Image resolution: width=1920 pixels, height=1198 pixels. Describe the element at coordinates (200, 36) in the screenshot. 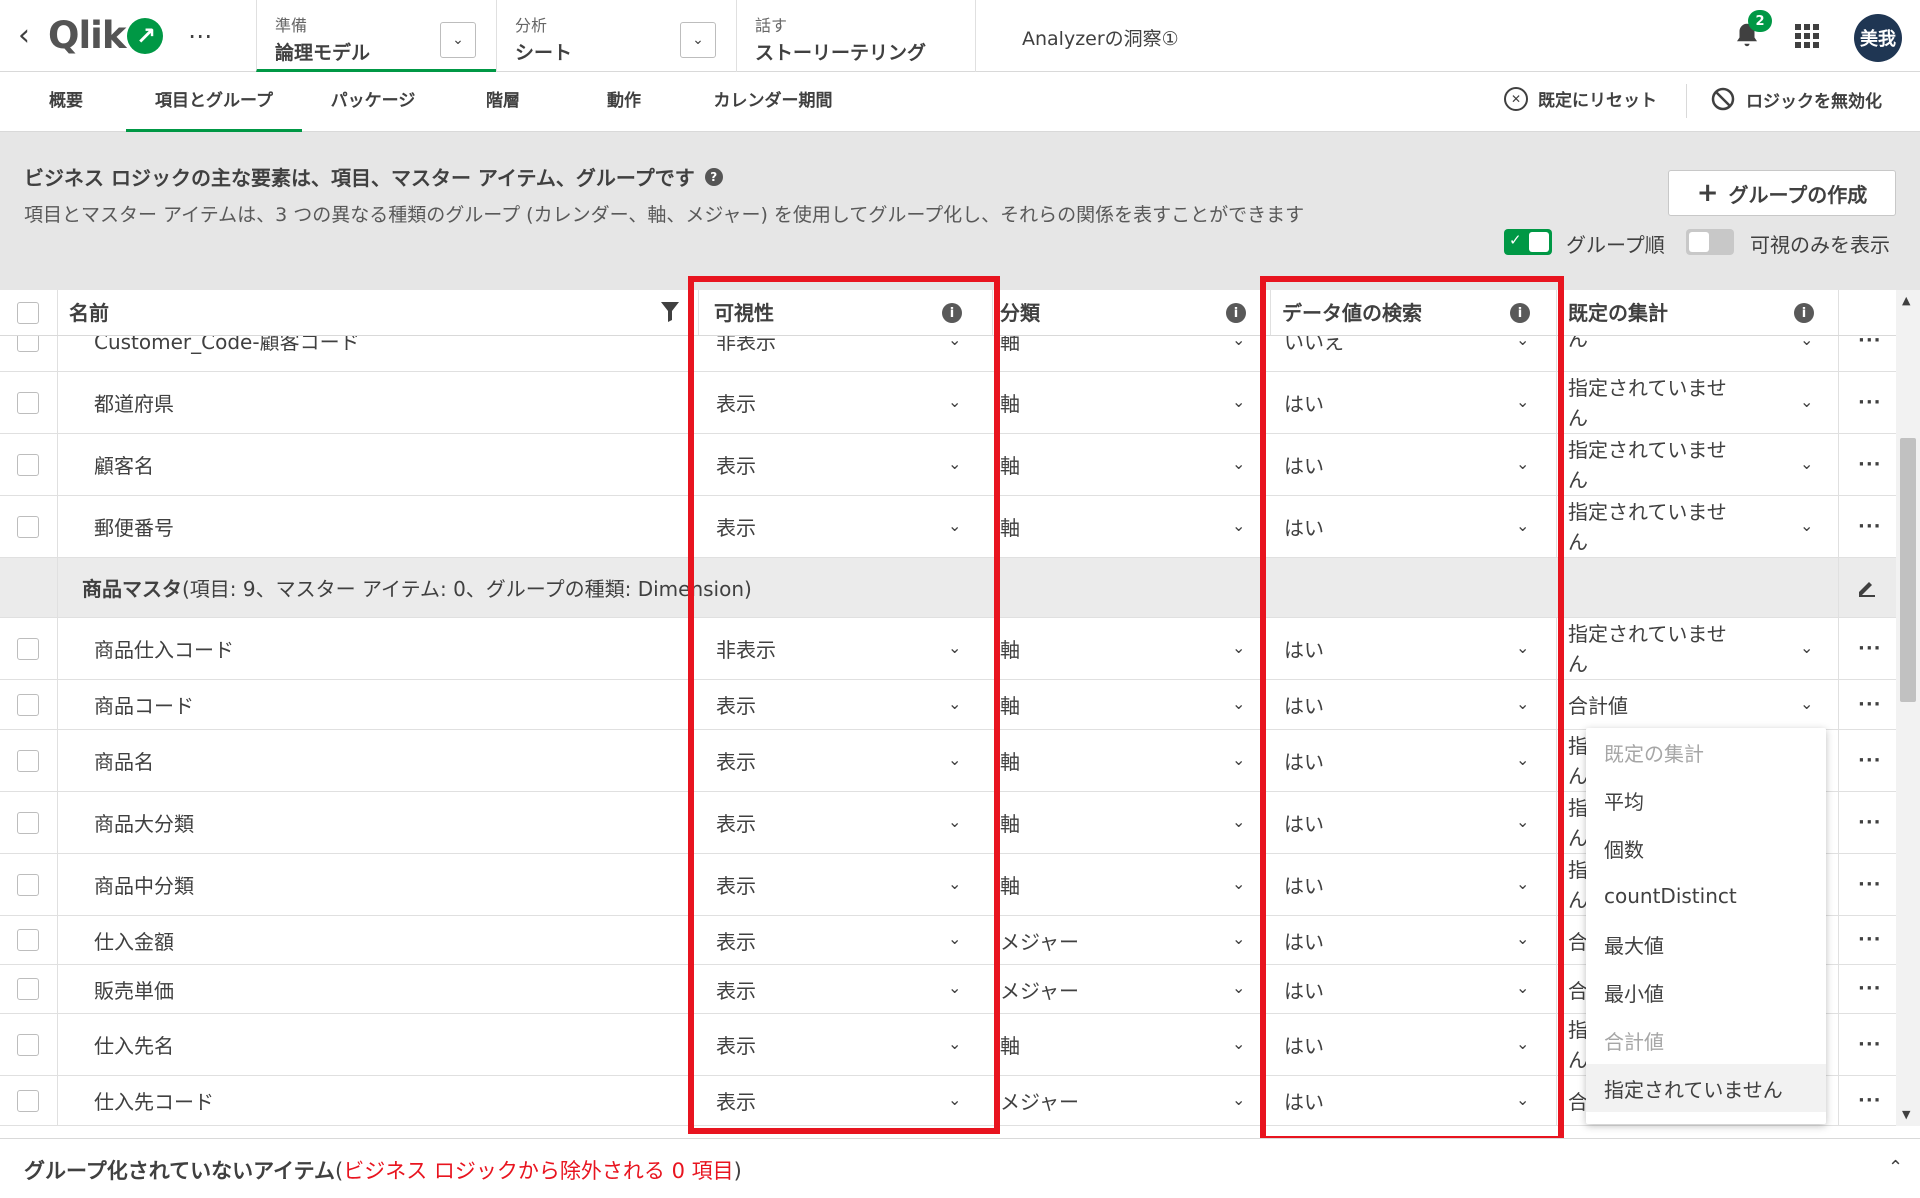

I see `more-menu-icon: ⋯` at that location.